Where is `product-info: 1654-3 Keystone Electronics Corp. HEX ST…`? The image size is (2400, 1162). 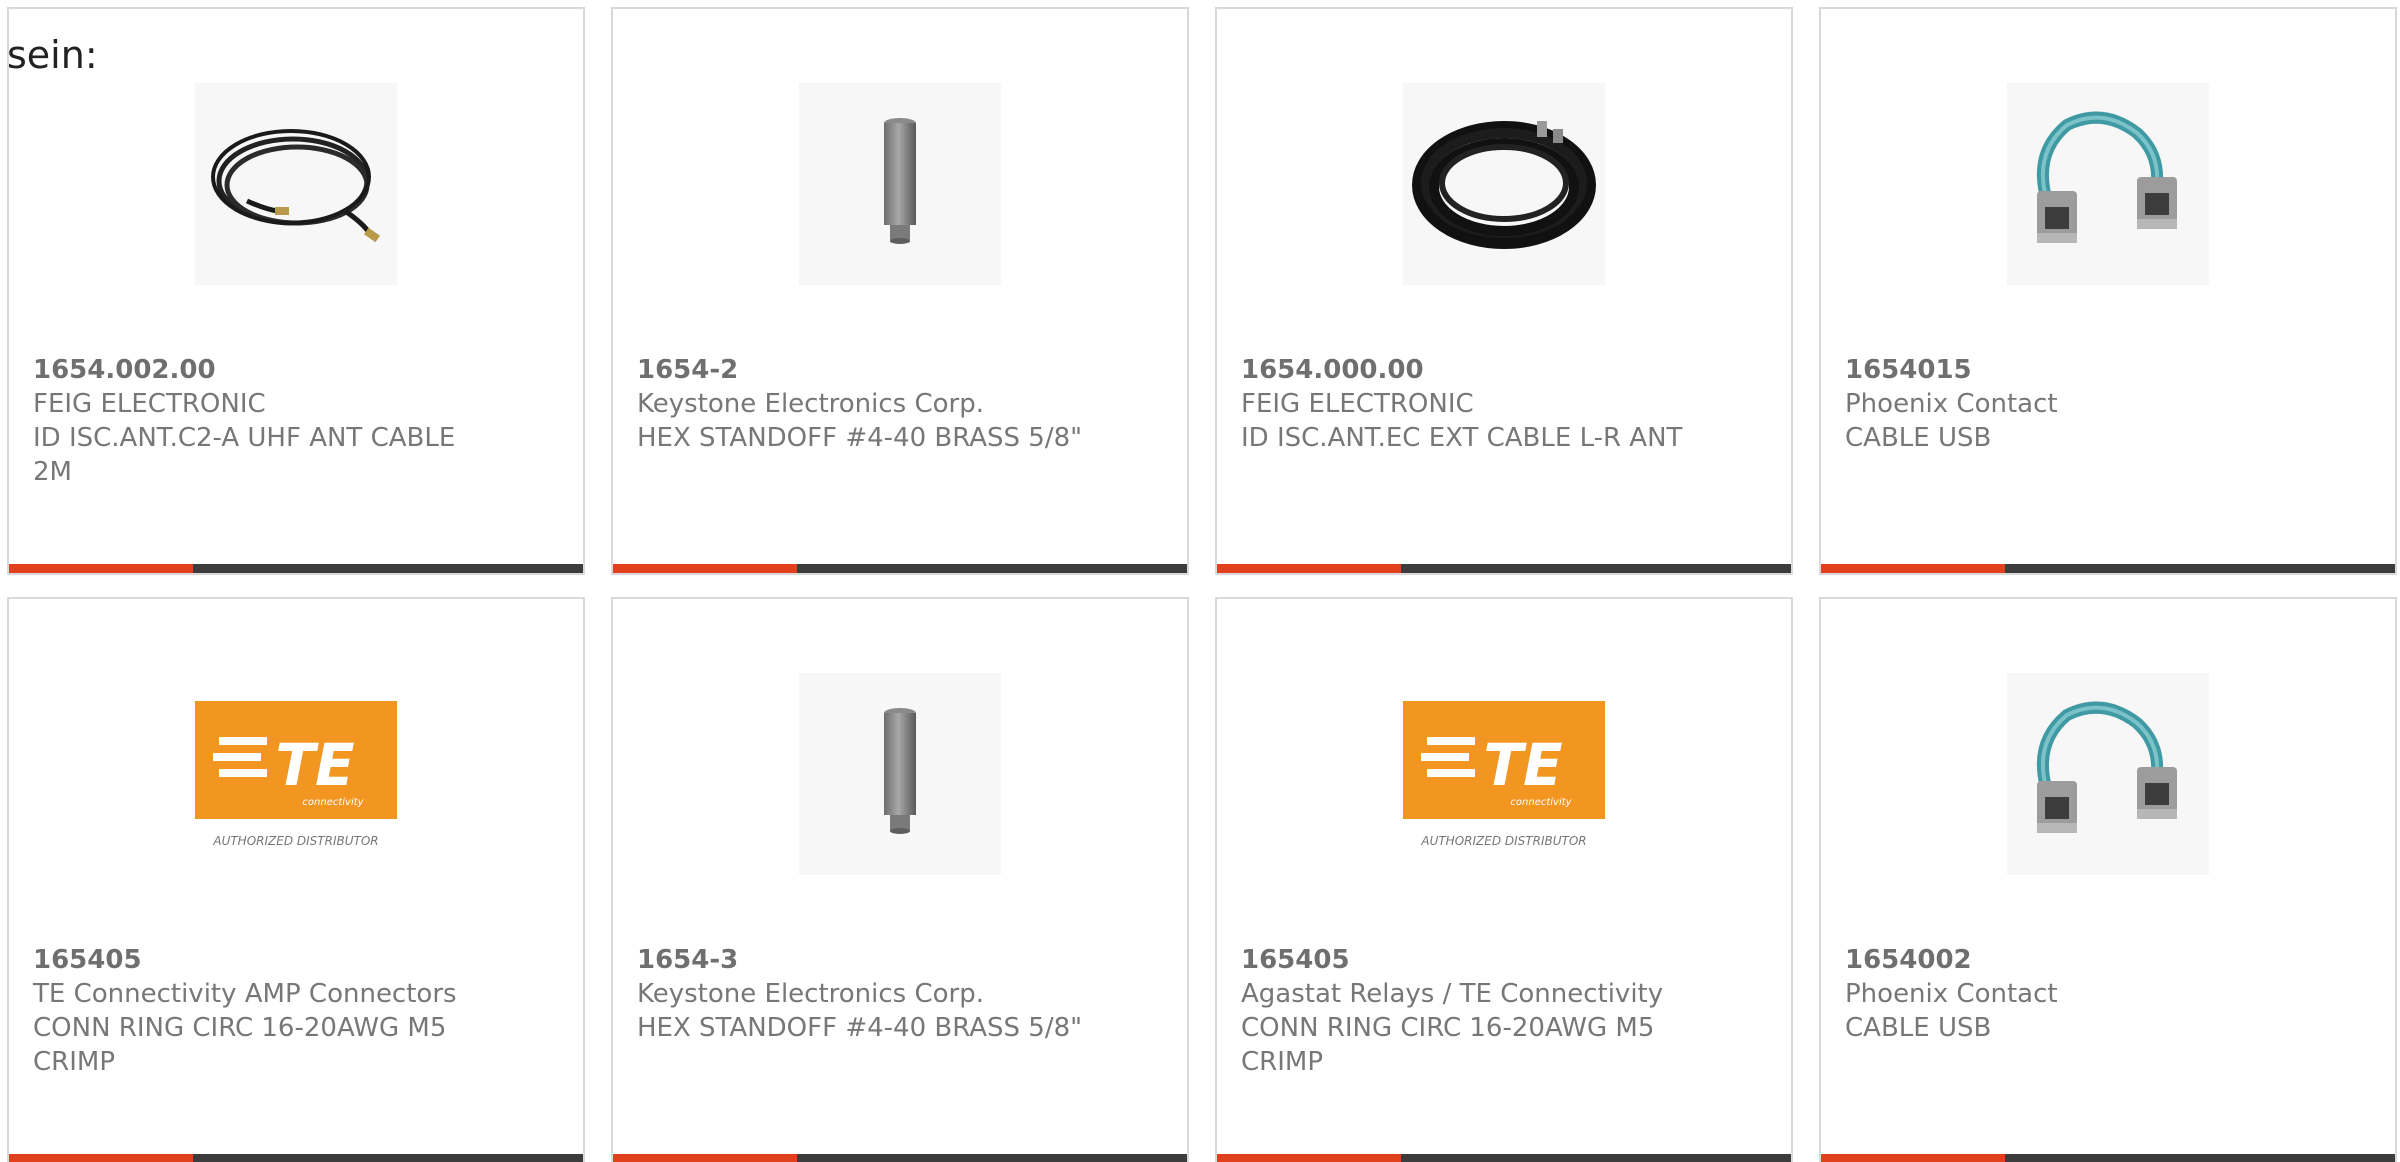
product-info: 1654-3 Keystone Electronics Corp. HEX ST… is located at coordinates (867, 994).